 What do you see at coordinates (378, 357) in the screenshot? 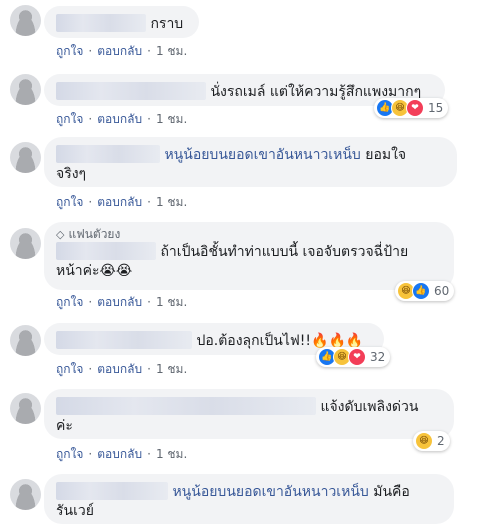
I see `reaction-count: 32` at bounding box center [378, 357].